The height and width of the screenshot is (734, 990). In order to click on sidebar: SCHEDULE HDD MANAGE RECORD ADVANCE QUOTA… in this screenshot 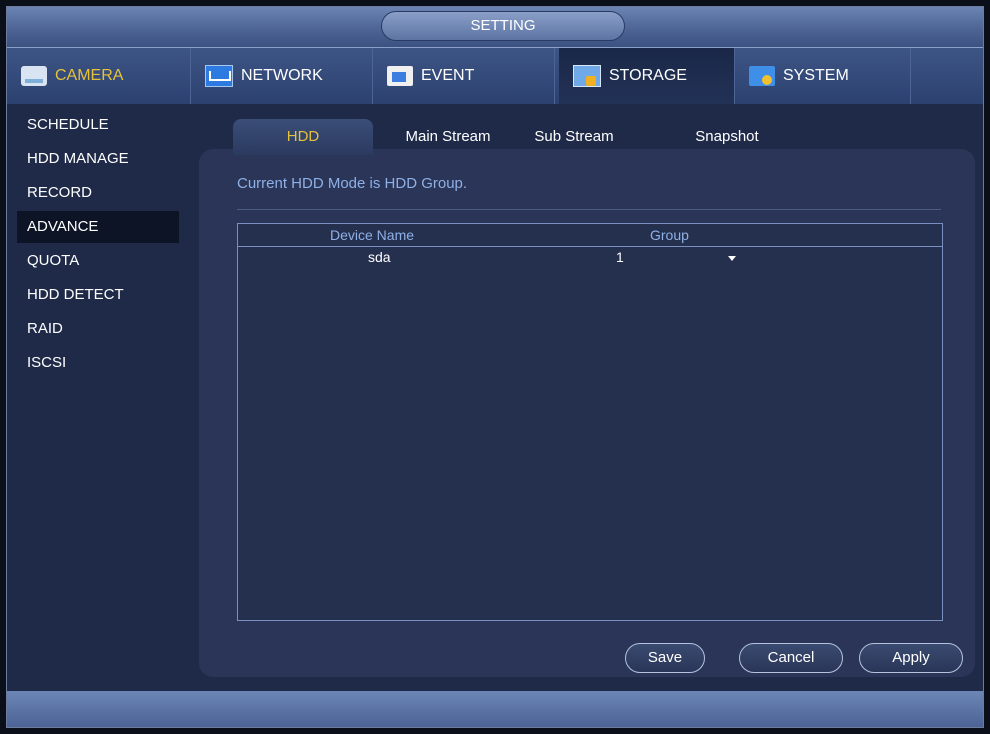, I will do `click(100, 393)`.